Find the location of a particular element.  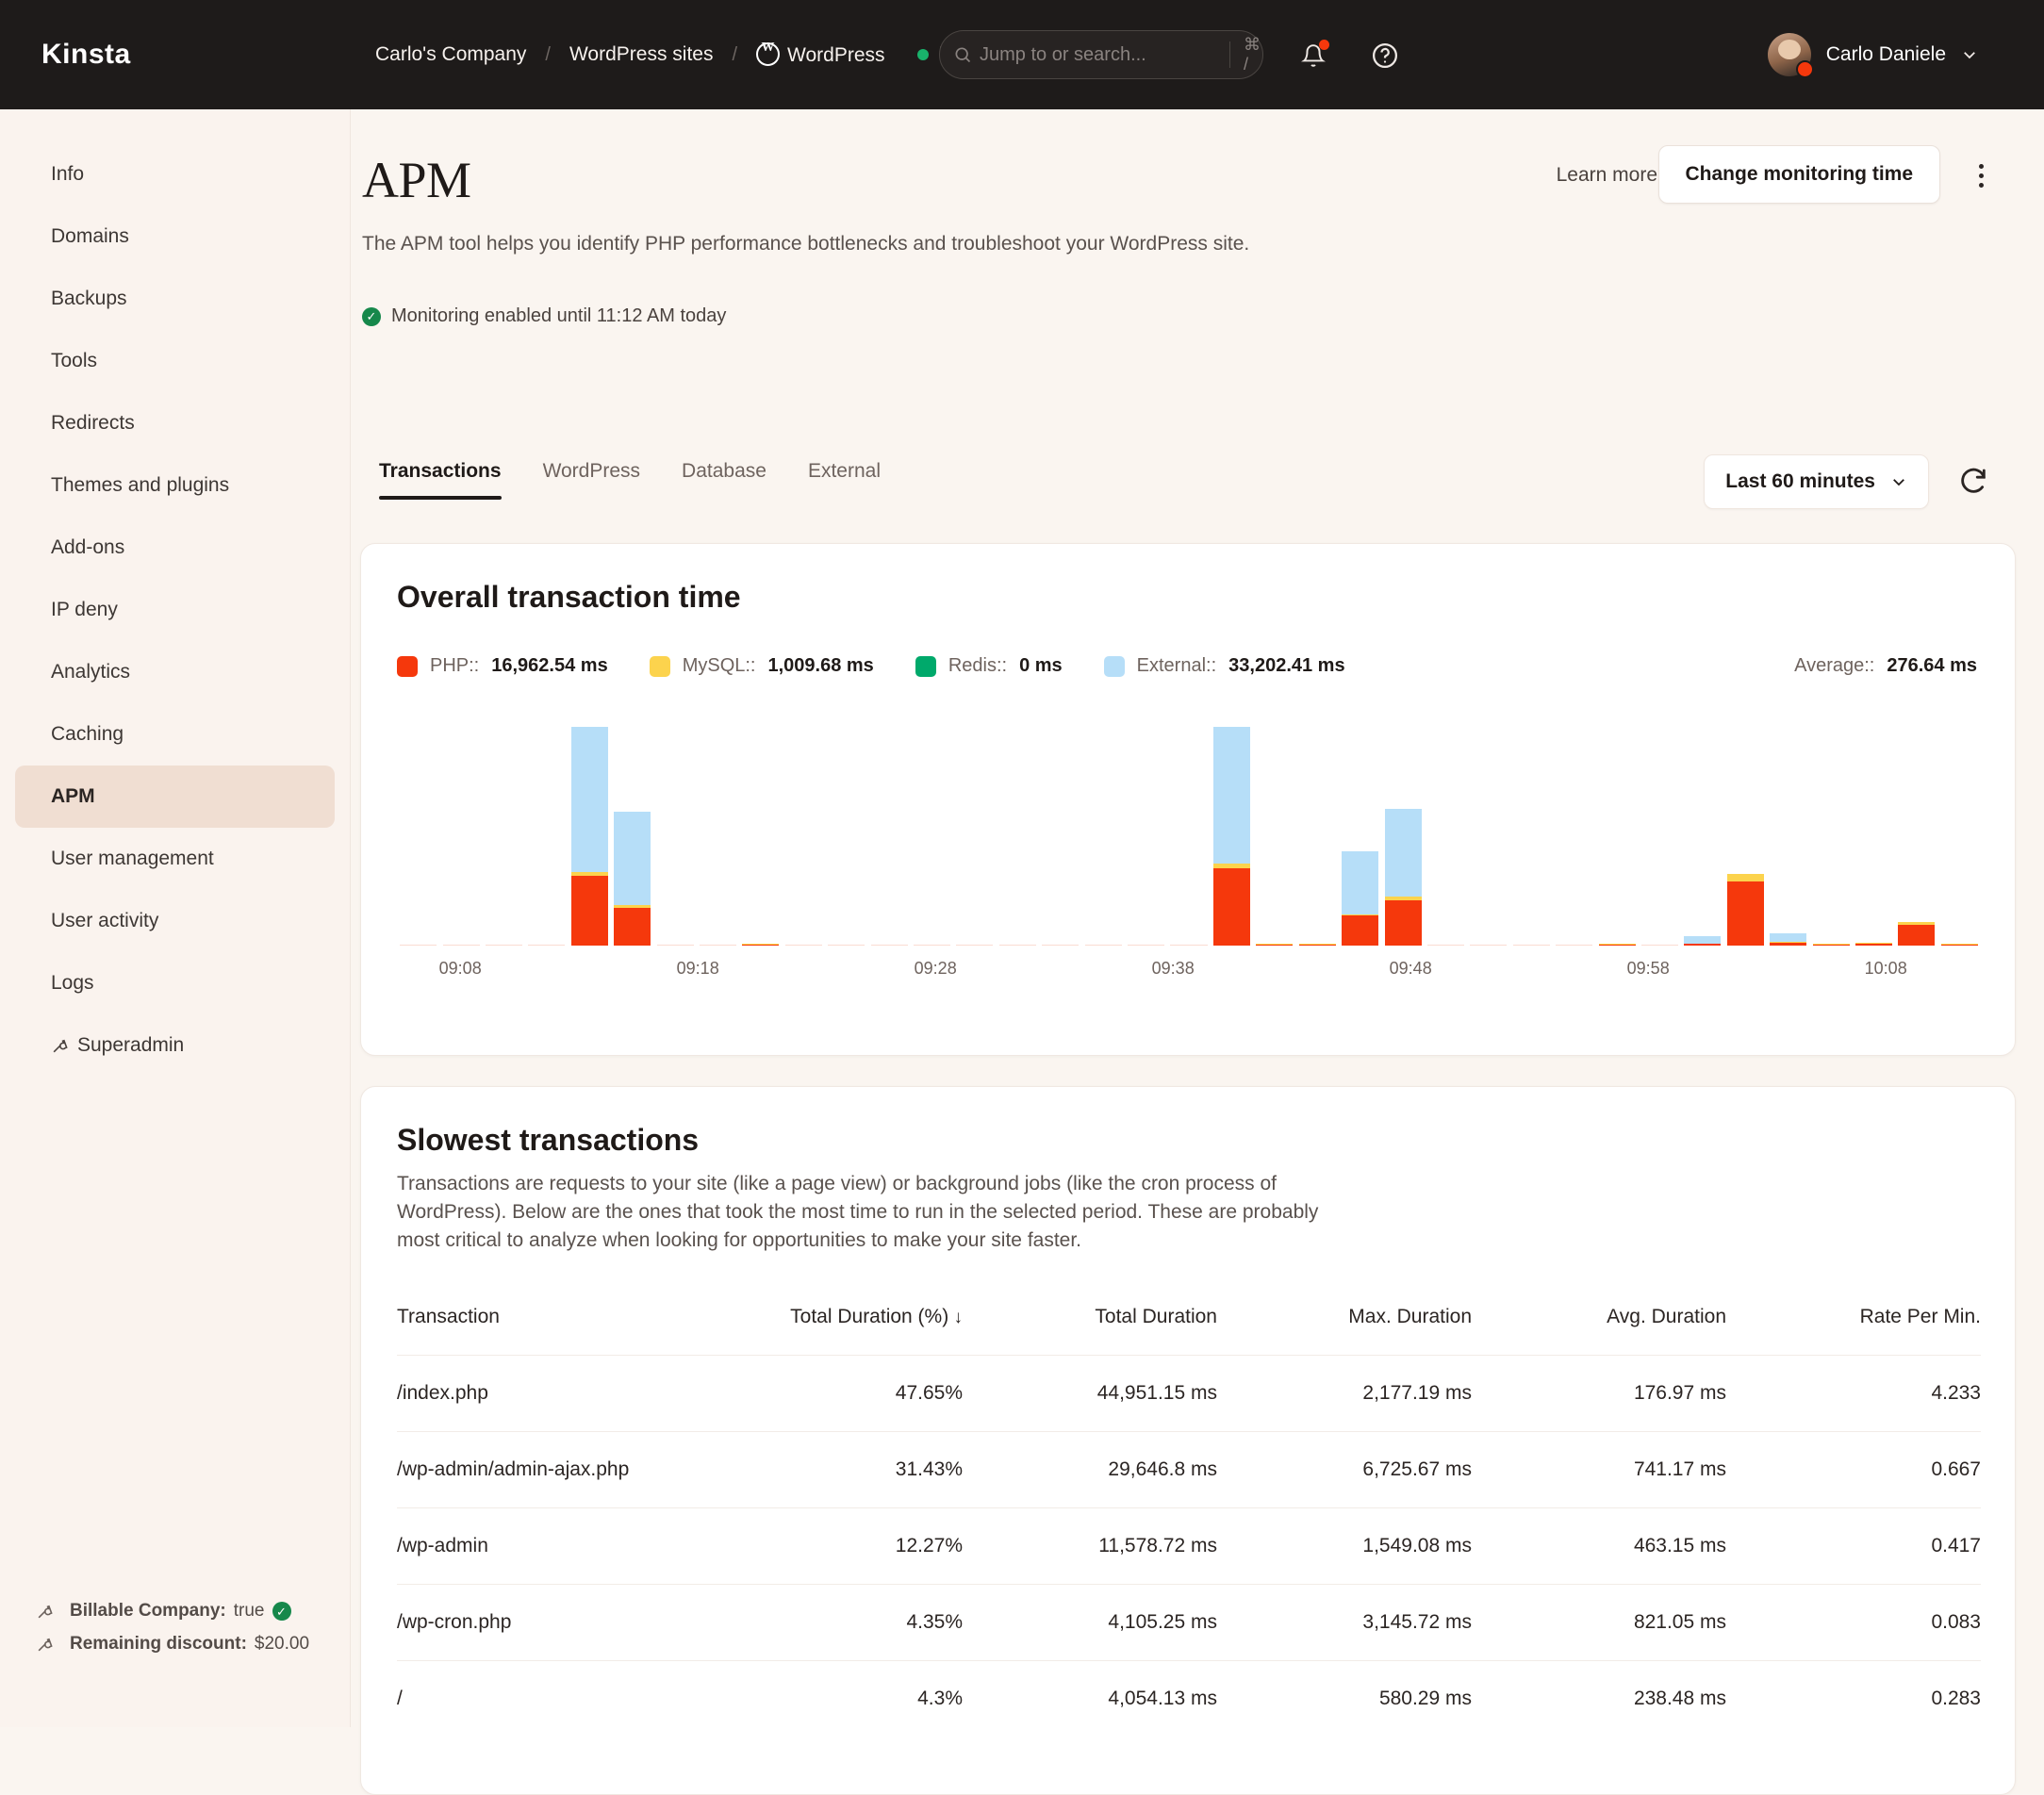

sidebar-item-ip-deny: IP deny is located at coordinates (175, 610).